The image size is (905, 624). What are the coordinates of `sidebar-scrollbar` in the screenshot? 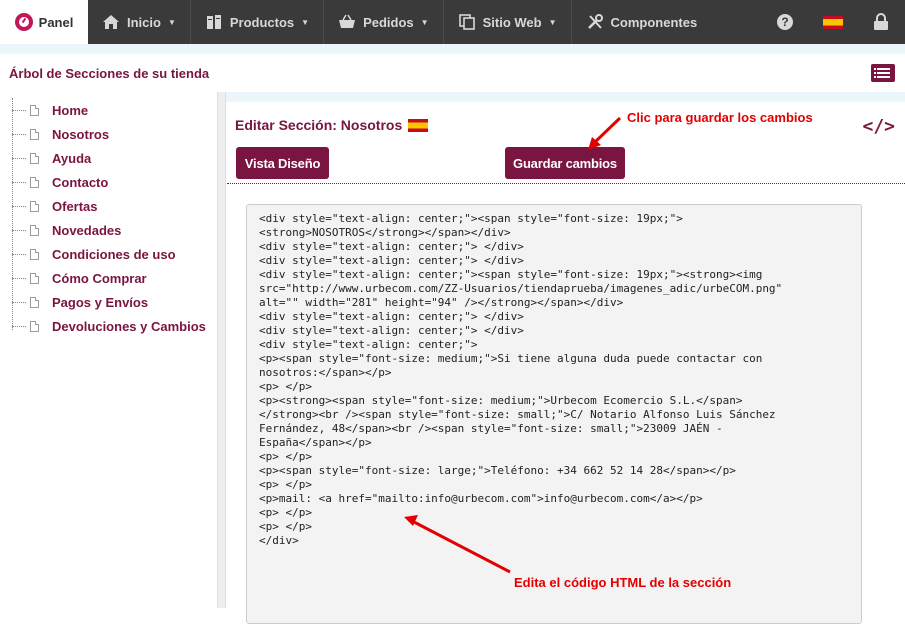 It's located at (222, 350).